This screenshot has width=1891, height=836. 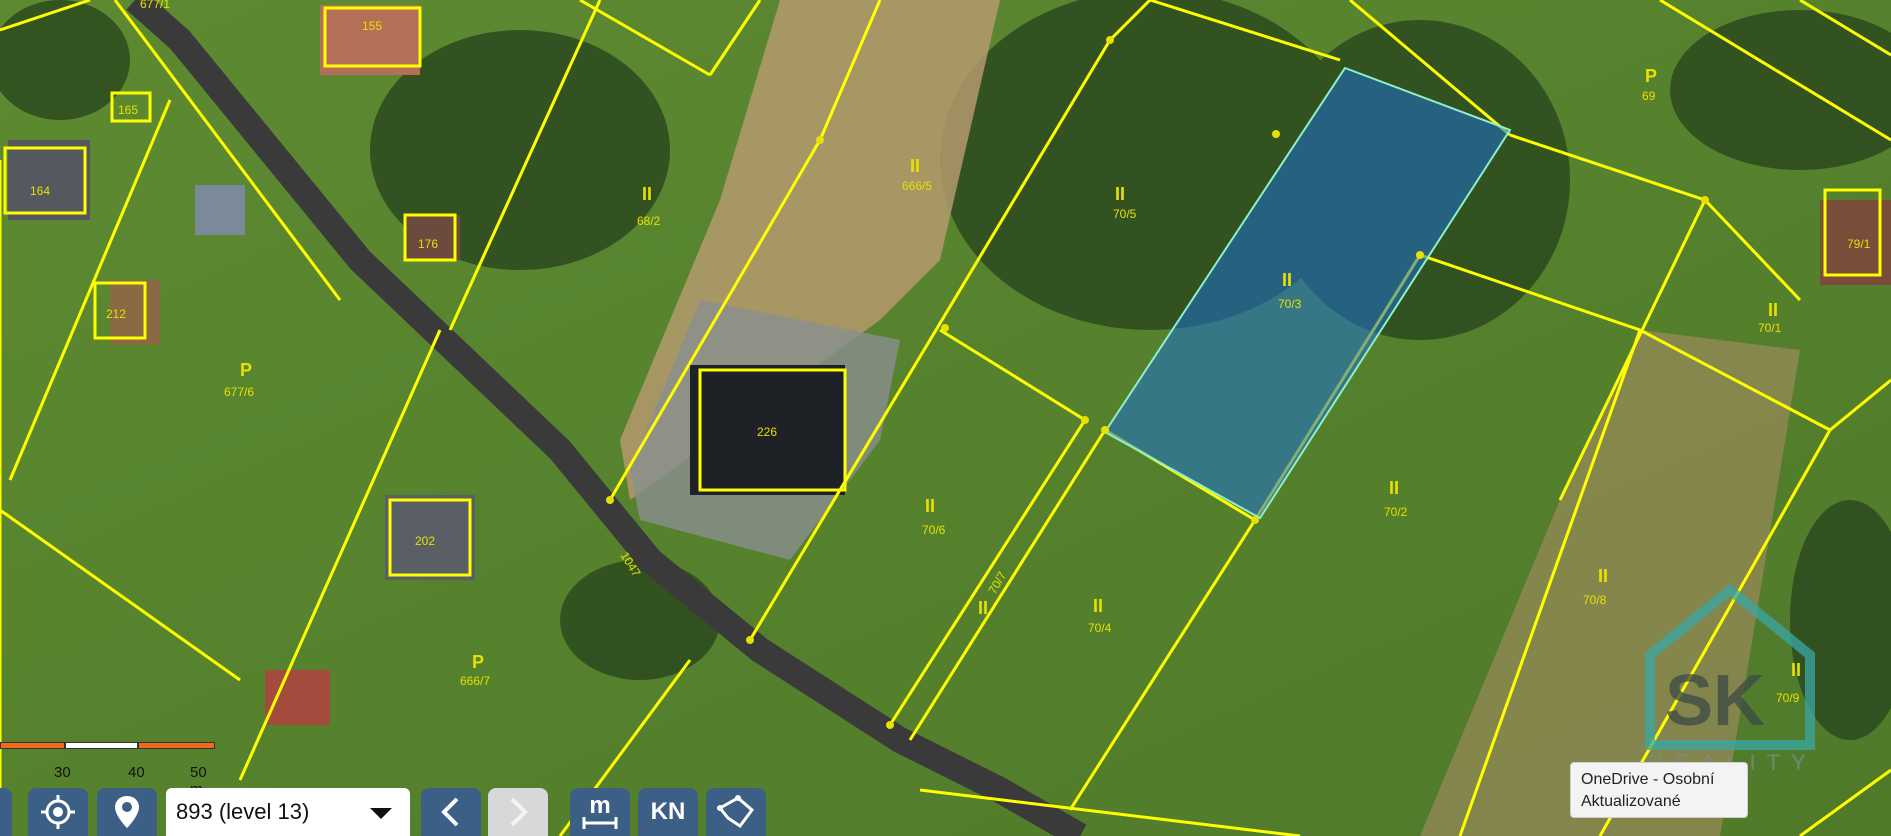 I want to click on chevron-right-icon, so click(x=519, y=812).